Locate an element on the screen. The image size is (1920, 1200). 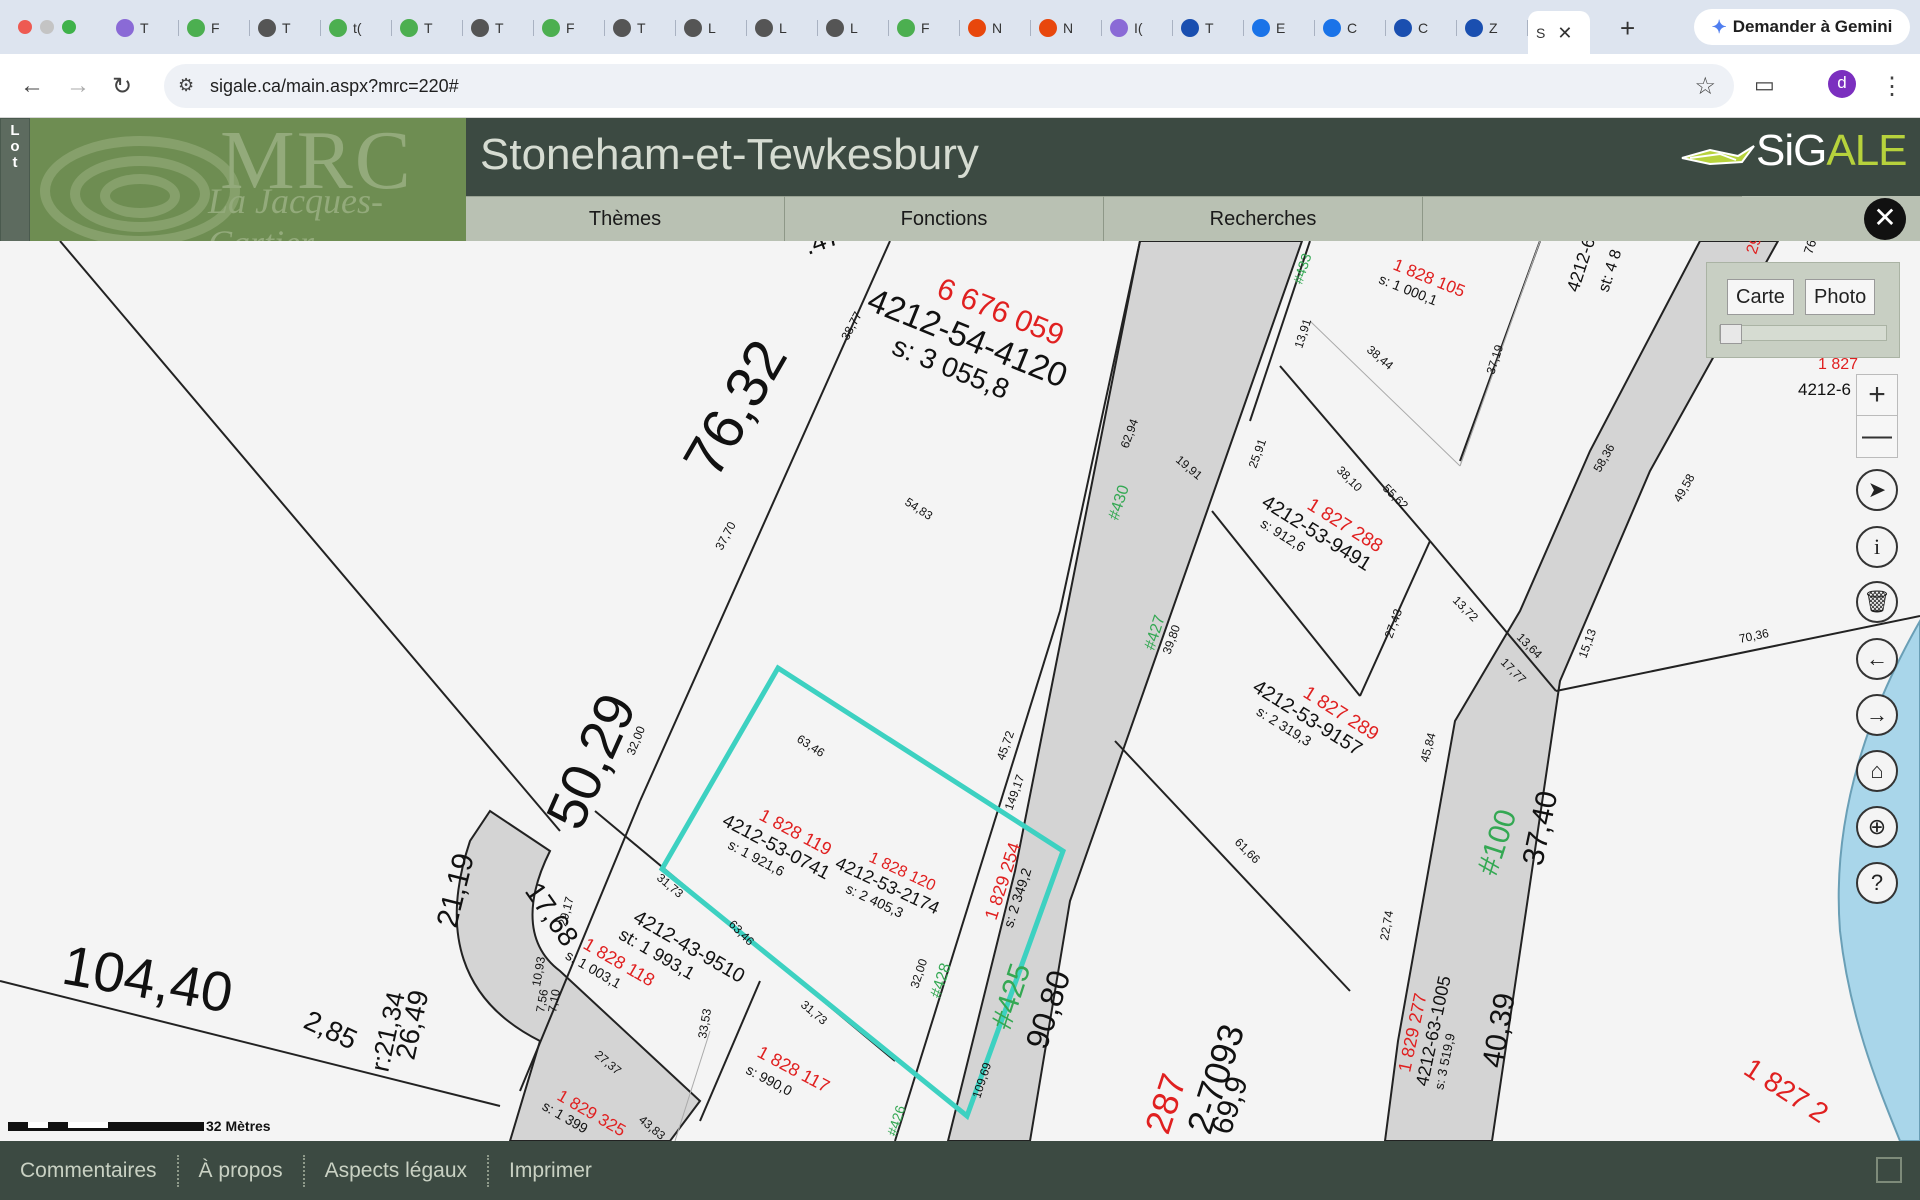
footer-imprimer: Imprimer is located at coordinates (550, 1171).